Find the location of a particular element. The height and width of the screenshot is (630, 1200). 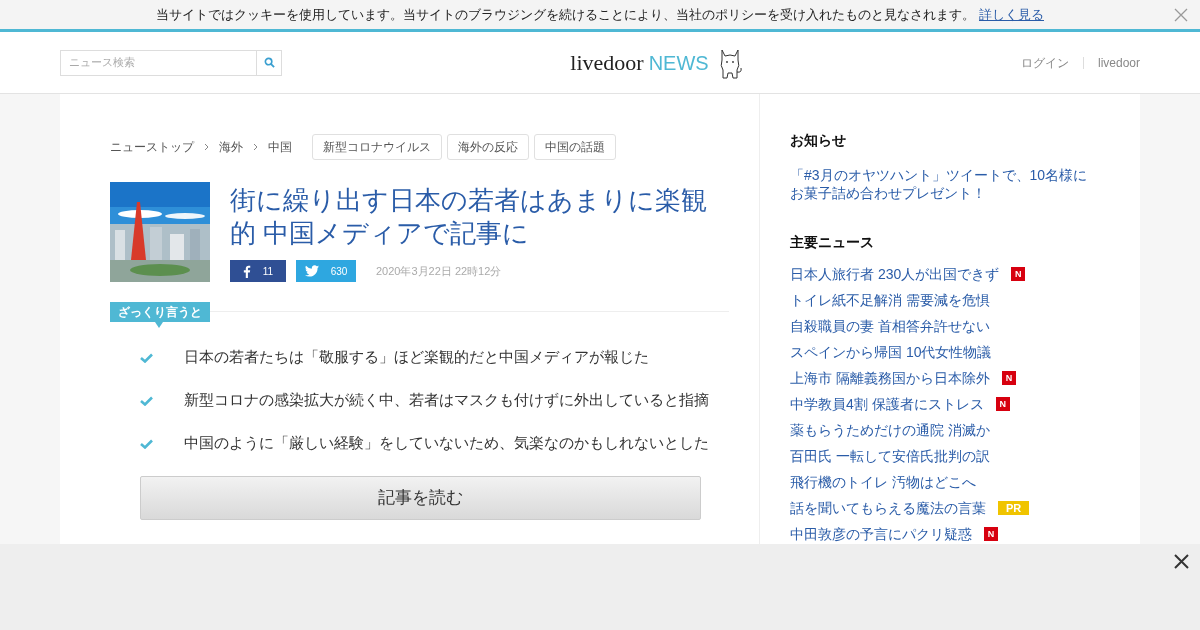

logo-text: livedoor NEWS is located at coordinates (639, 62).